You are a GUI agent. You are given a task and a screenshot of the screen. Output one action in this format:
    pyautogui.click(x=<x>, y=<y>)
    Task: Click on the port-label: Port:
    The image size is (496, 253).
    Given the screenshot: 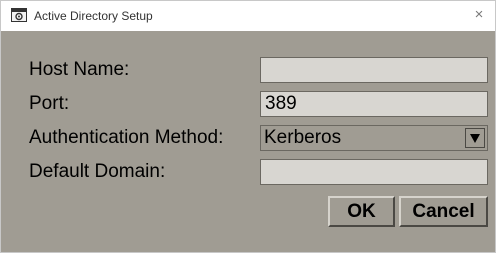 What is the action you would take?
    pyautogui.click(x=49, y=103)
    